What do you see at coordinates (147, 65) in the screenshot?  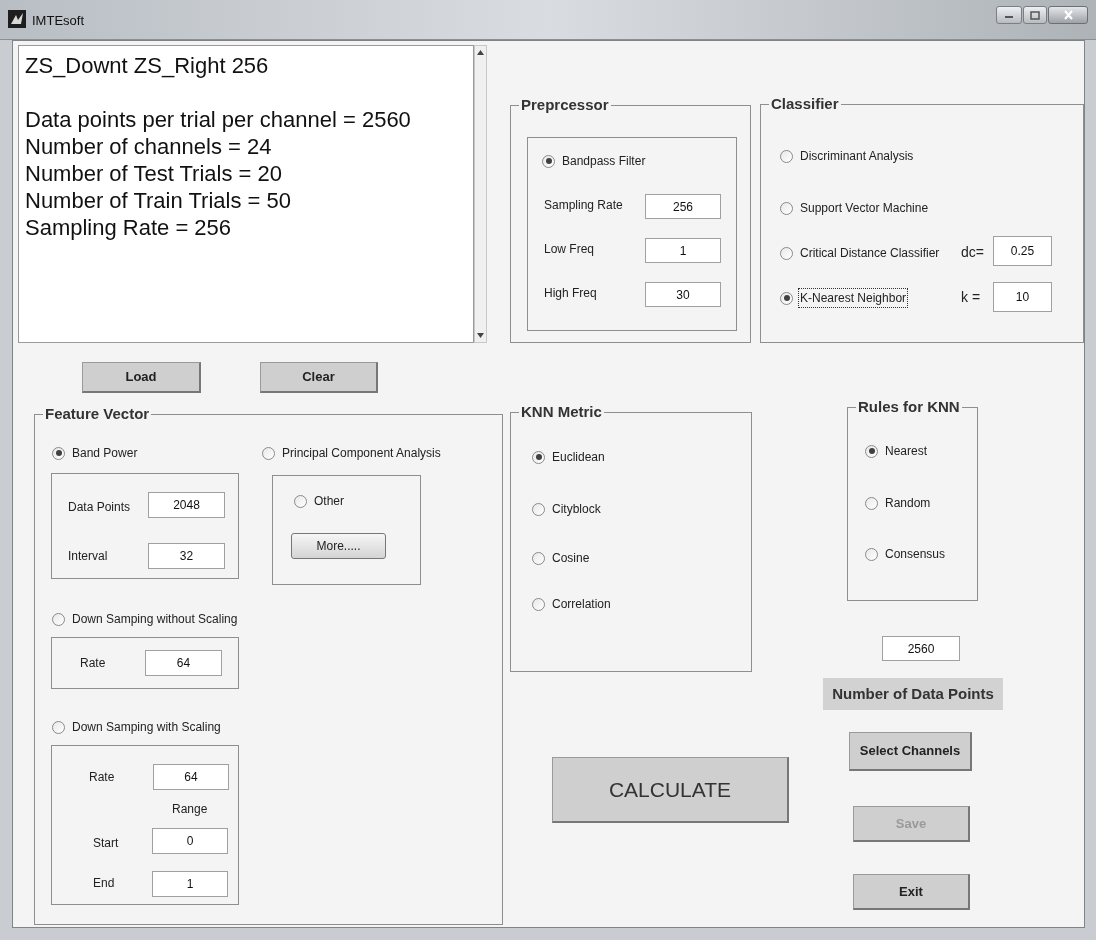 I see `info-line: ZS_Downt ZS_Right 256` at bounding box center [147, 65].